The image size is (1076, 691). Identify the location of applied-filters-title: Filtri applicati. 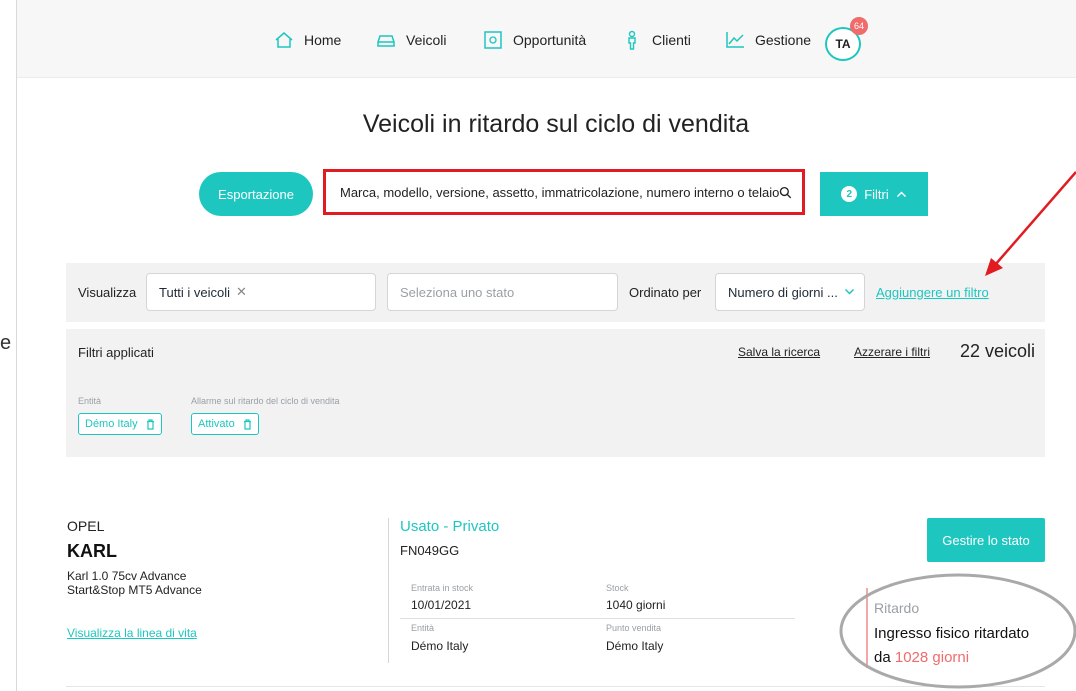
(116, 352).